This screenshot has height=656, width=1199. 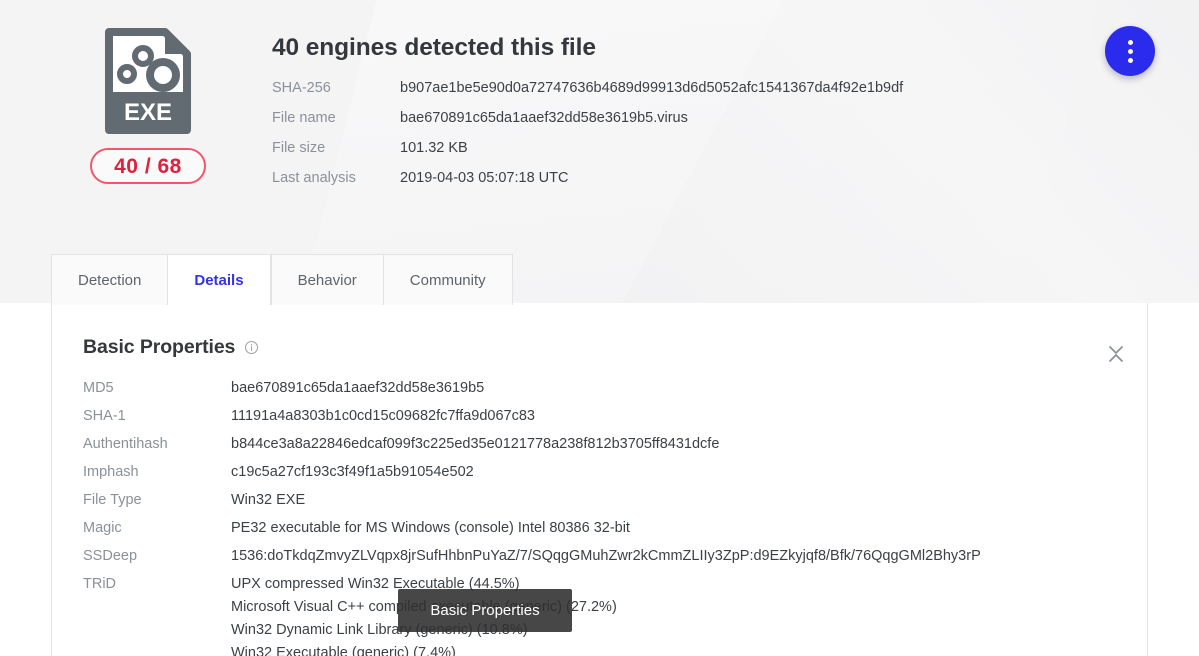 I want to click on property-value: Win32 EXE, so click(x=268, y=500).